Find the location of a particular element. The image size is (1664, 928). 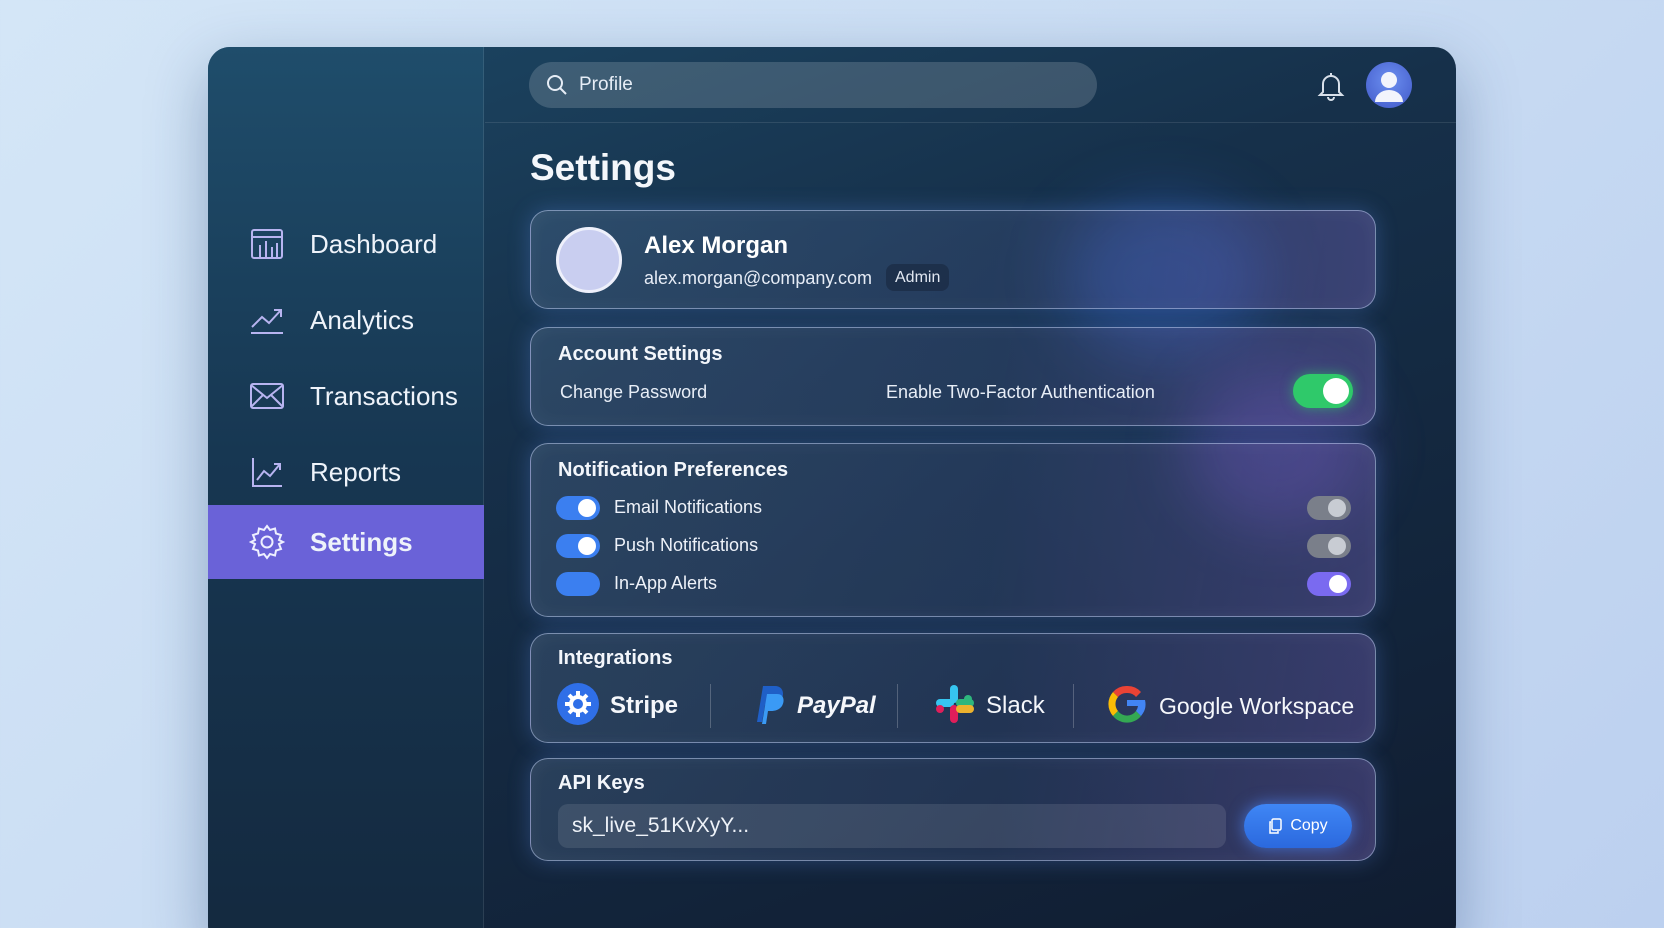

stripe-logo-icon is located at coordinates (578, 706).